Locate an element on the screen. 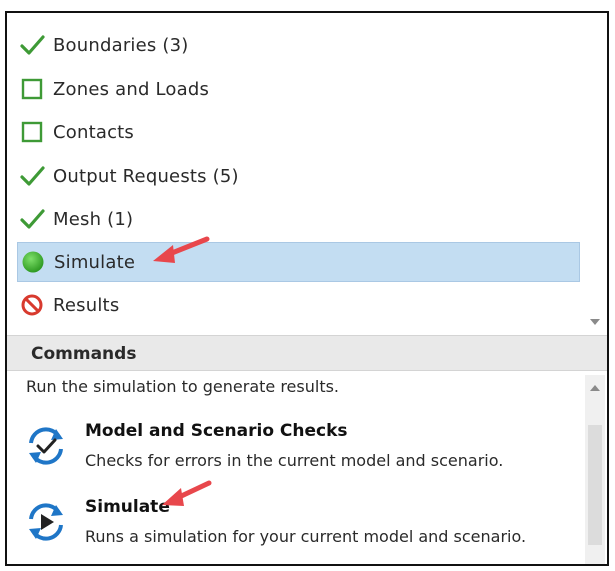 The image size is (615, 571). green-circle-icon is located at coordinates (33, 262).